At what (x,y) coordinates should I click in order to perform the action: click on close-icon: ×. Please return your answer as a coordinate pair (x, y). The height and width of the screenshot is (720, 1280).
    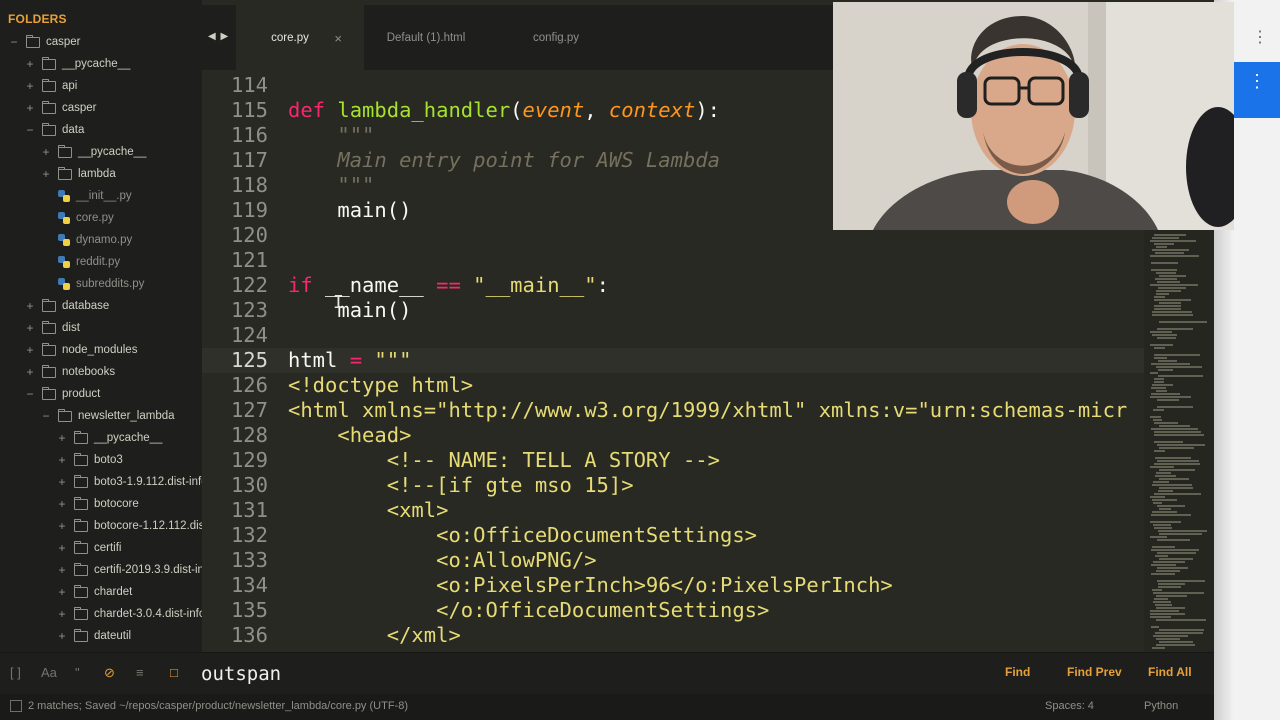
    Looking at the image, I should click on (338, 38).